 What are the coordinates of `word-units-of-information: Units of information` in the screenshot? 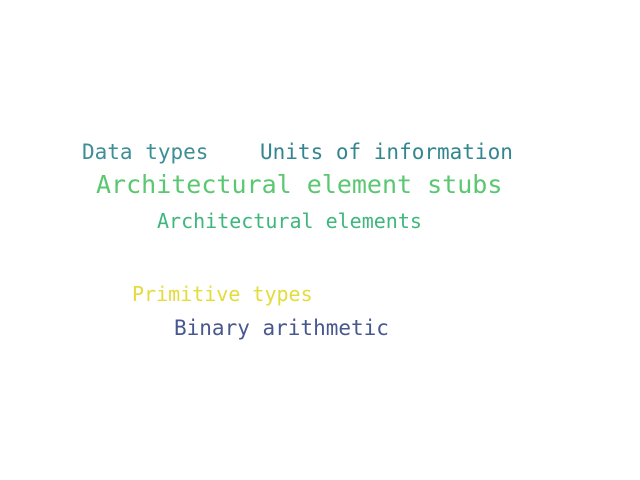 It's located at (386, 152).